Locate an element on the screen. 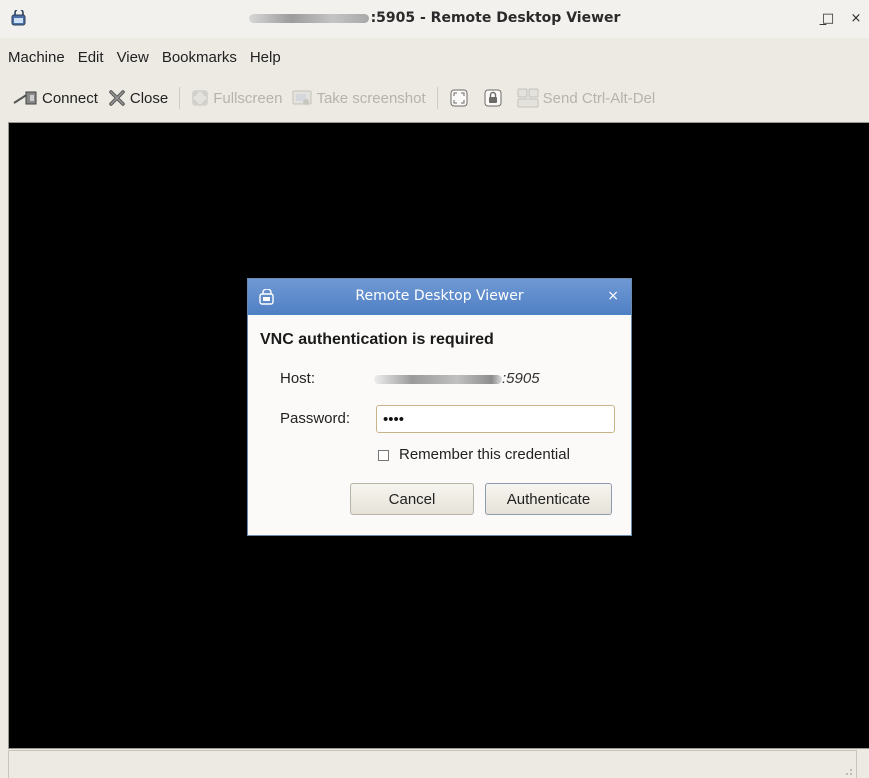 This screenshot has height=778, width=869. fullscreen-button: Fullscreen is located at coordinates (236, 98).